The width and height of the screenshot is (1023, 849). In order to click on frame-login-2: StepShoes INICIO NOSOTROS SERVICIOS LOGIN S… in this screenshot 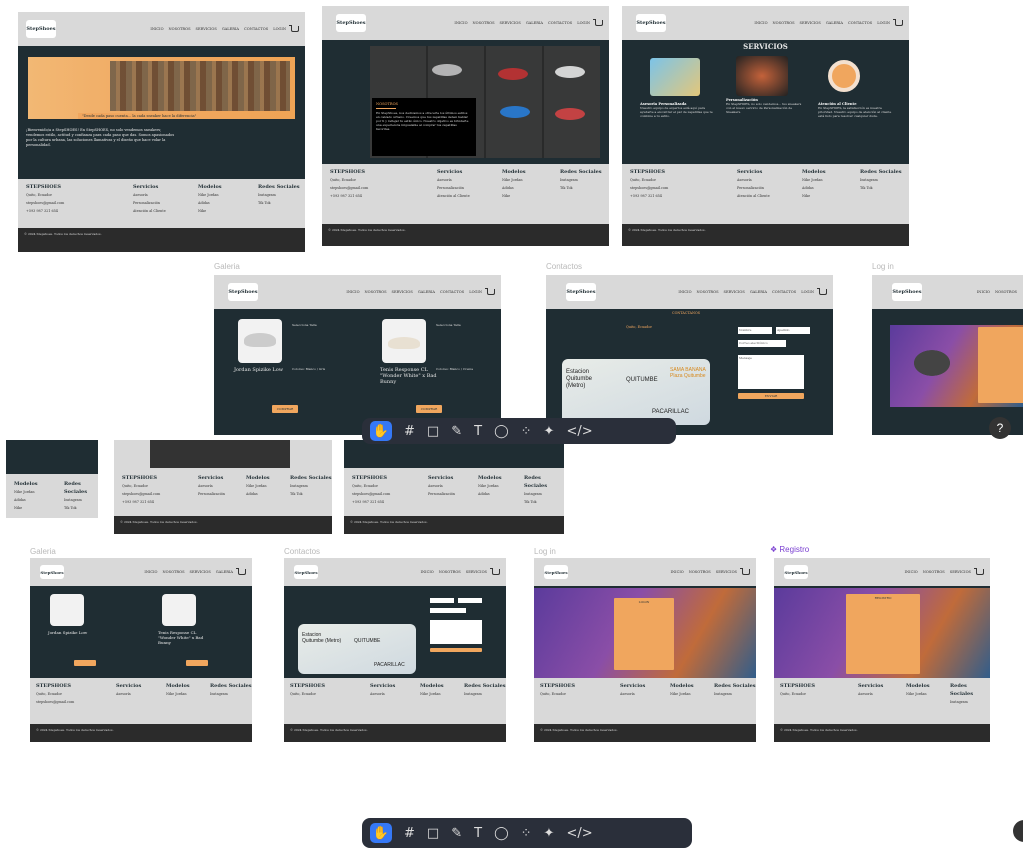, I will do `click(645, 650)`.